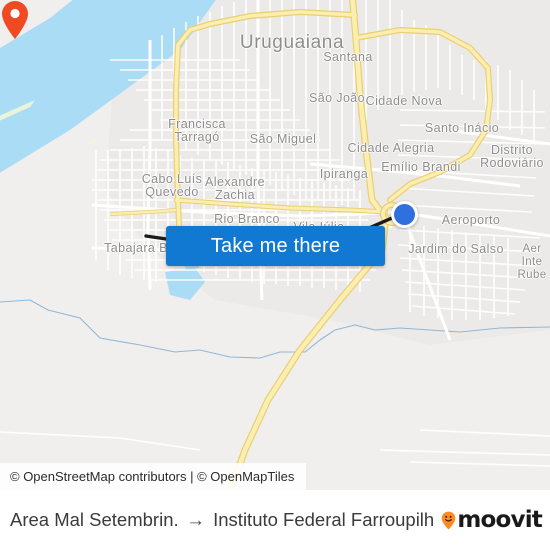 Image resolution: width=550 pixels, height=550 pixels. Describe the element at coordinates (196, 520) in the screenshot. I see `arrow-right-icon: →` at that location.